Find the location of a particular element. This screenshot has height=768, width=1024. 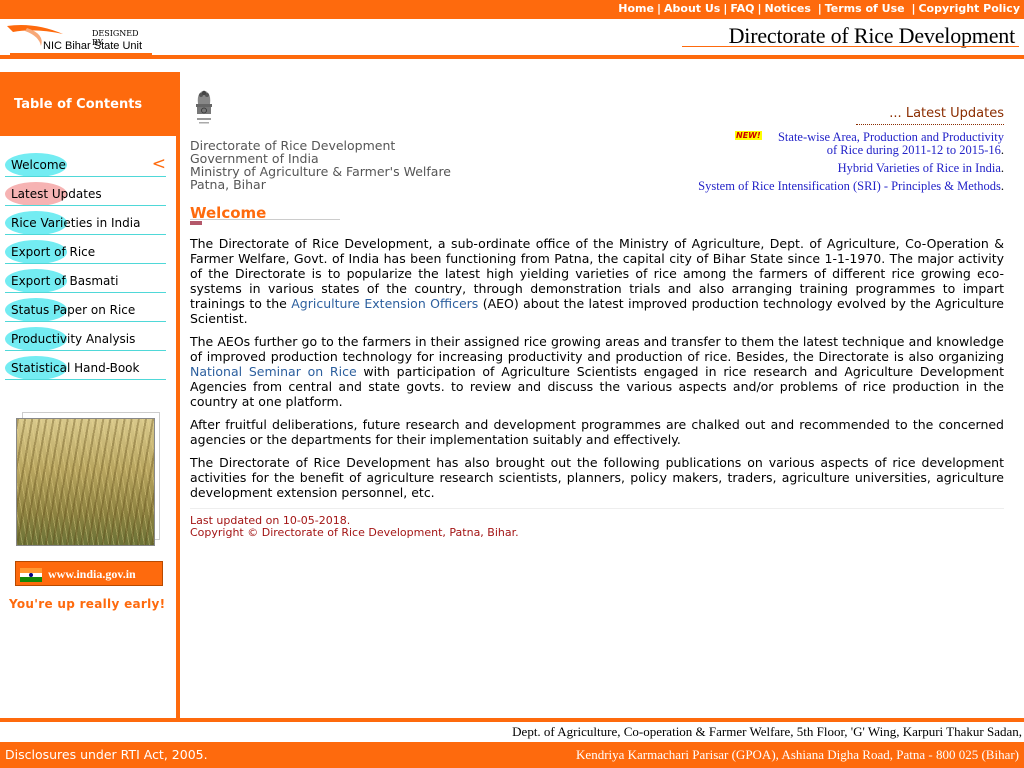

sidebar-item-label: Status Paper on Rice is located at coordinates (73, 310).